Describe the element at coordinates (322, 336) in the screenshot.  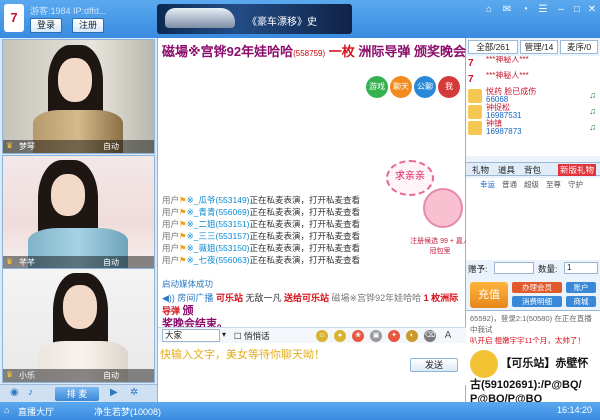
I see `emoji-icon: ☺` at that location.